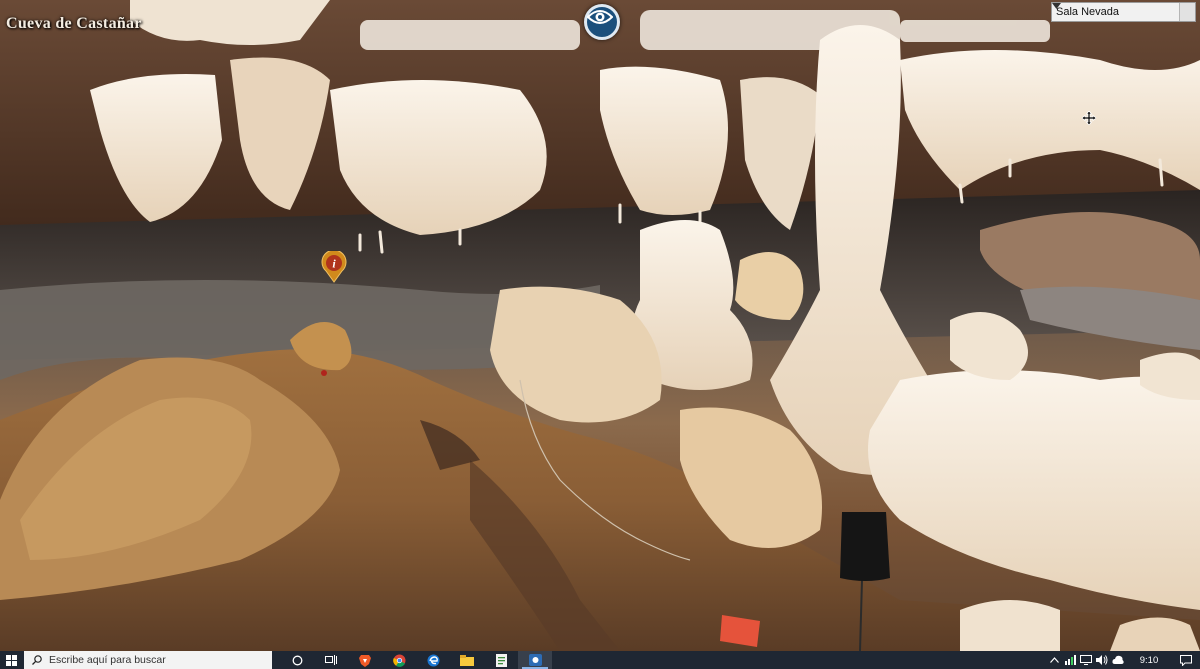 The width and height of the screenshot is (1200, 669). What do you see at coordinates (600, 660) in the screenshot?
I see `windows-taskbar: Escribe aquí para buscar 9:10` at bounding box center [600, 660].